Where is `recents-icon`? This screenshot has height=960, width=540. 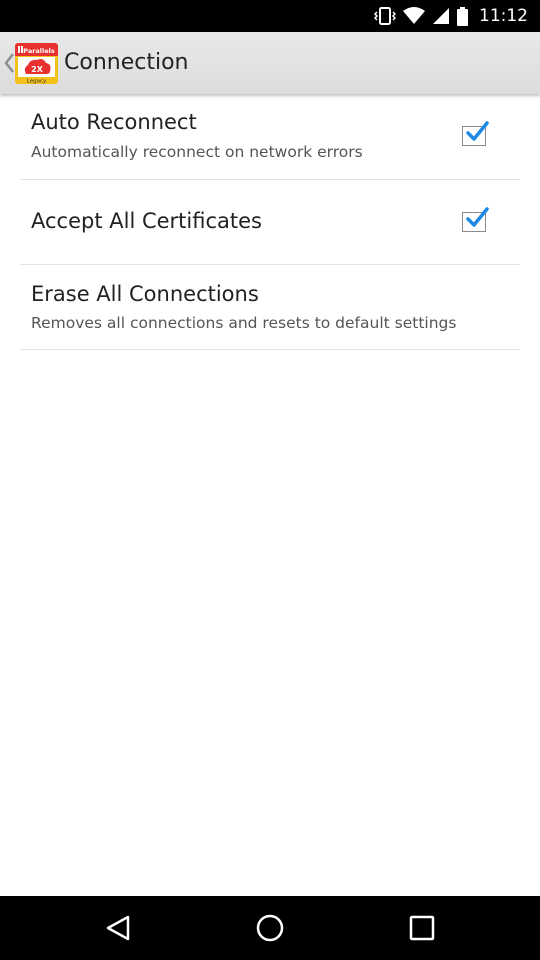
recents-icon is located at coordinates (422, 928).